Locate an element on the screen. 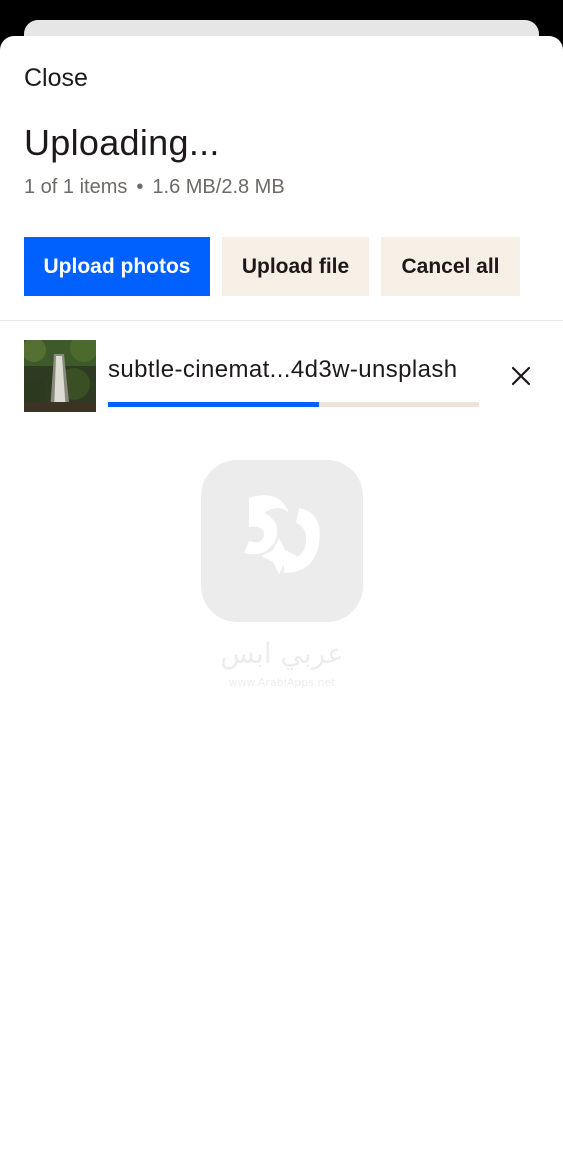  upload-file-button: Upload file is located at coordinates (295, 266).